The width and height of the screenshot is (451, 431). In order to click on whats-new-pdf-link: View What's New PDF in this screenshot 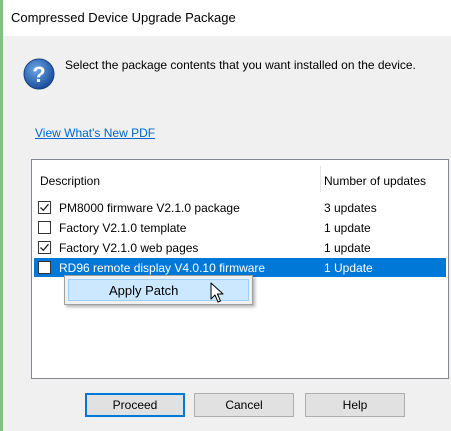, I will do `click(95, 133)`.